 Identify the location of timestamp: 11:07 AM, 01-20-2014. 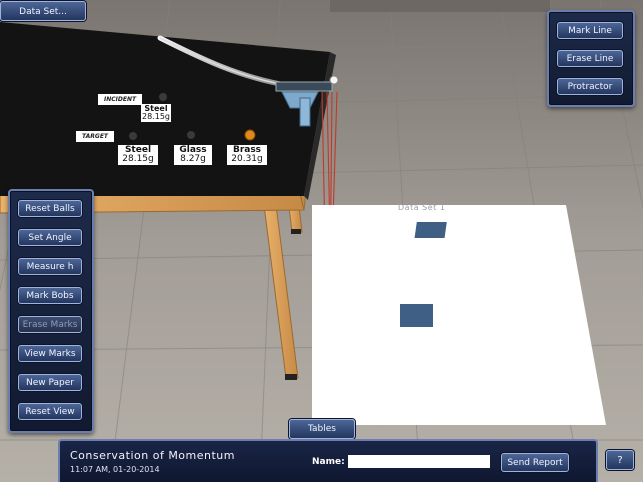
(115, 469).